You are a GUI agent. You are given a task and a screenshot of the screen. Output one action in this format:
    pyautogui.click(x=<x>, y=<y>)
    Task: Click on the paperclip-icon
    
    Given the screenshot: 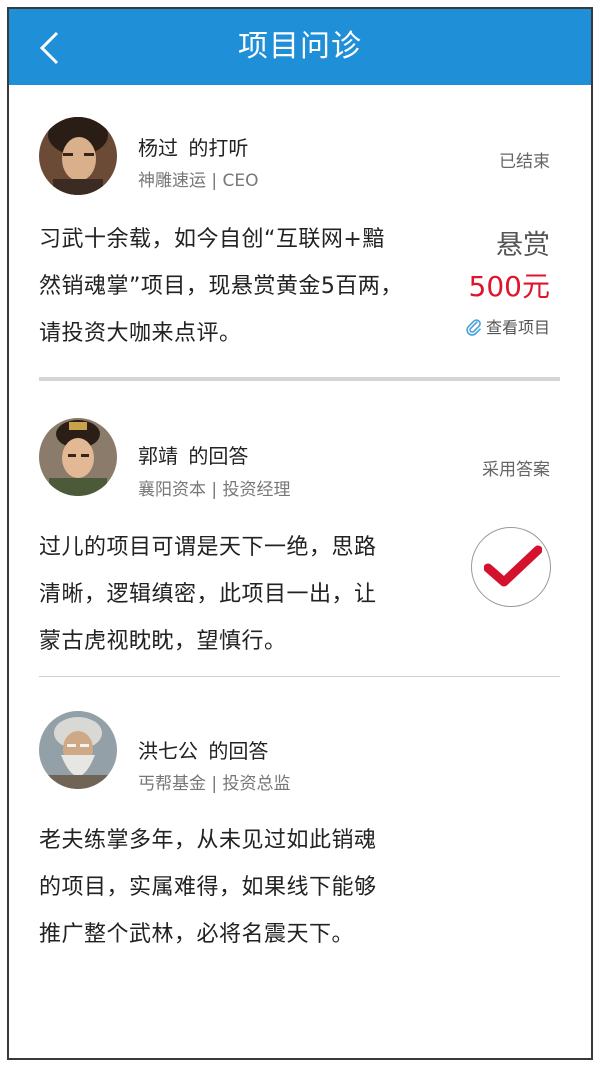 What is the action you would take?
    pyautogui.click(x=473, y=327)
    